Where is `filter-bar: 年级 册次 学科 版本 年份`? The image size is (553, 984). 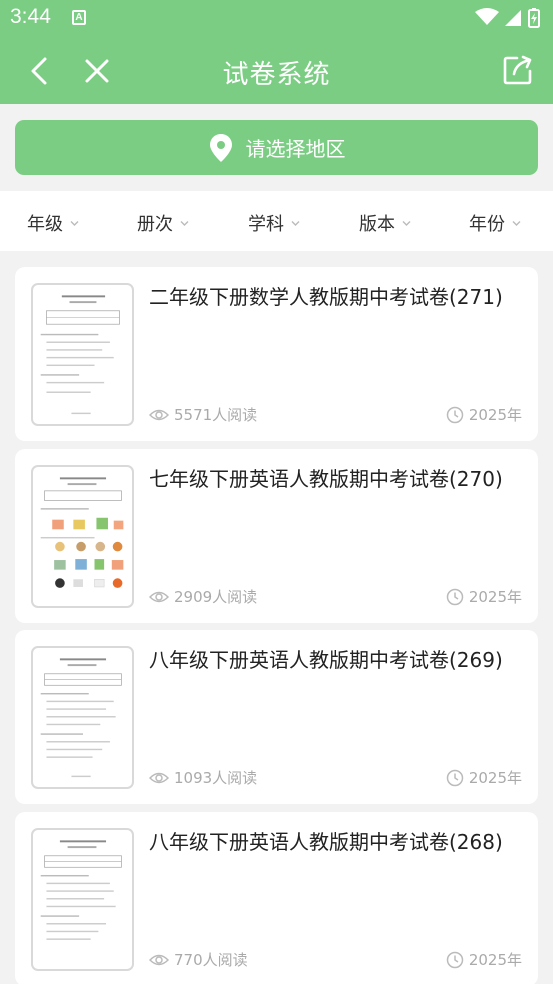
filter-bar: 年级 册次 学科 版本 年份 is located at coordinates (276, 221).